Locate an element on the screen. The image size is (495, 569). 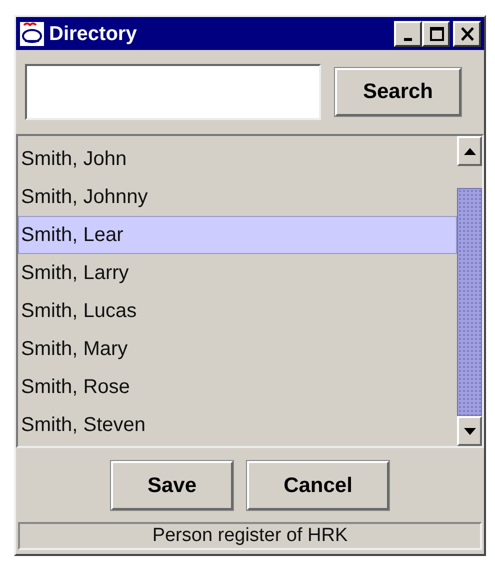
maximize-icon is located at coordinates (436, 34).